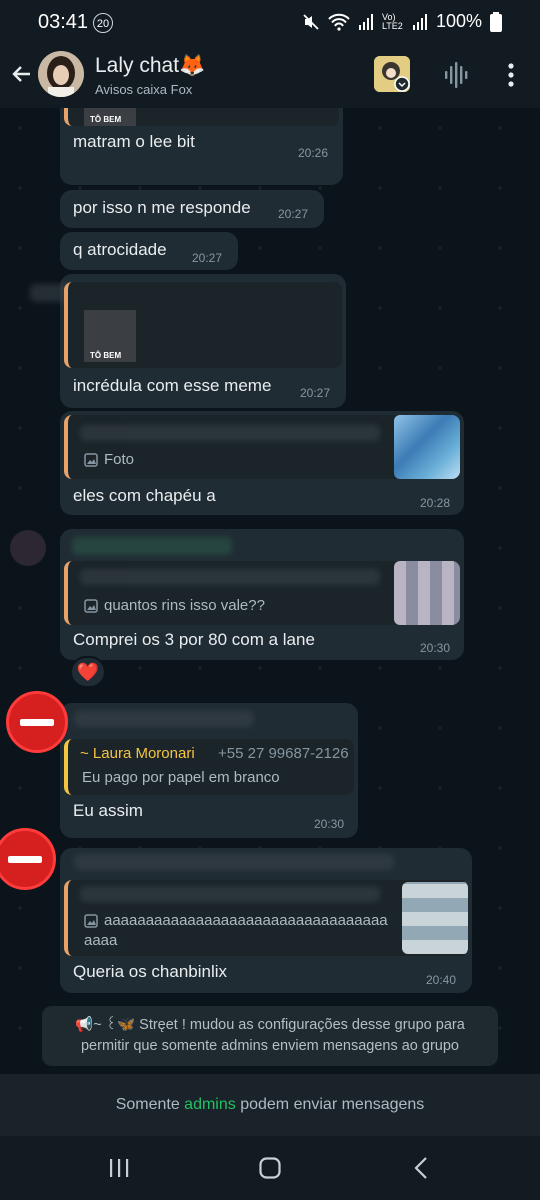 The height and width of the screenshot is (1200, 540). What do you see at coordinates (134, 141) in the screenshot?
I see `message-text: matram o lee bit` at bounding box center [134, 141].